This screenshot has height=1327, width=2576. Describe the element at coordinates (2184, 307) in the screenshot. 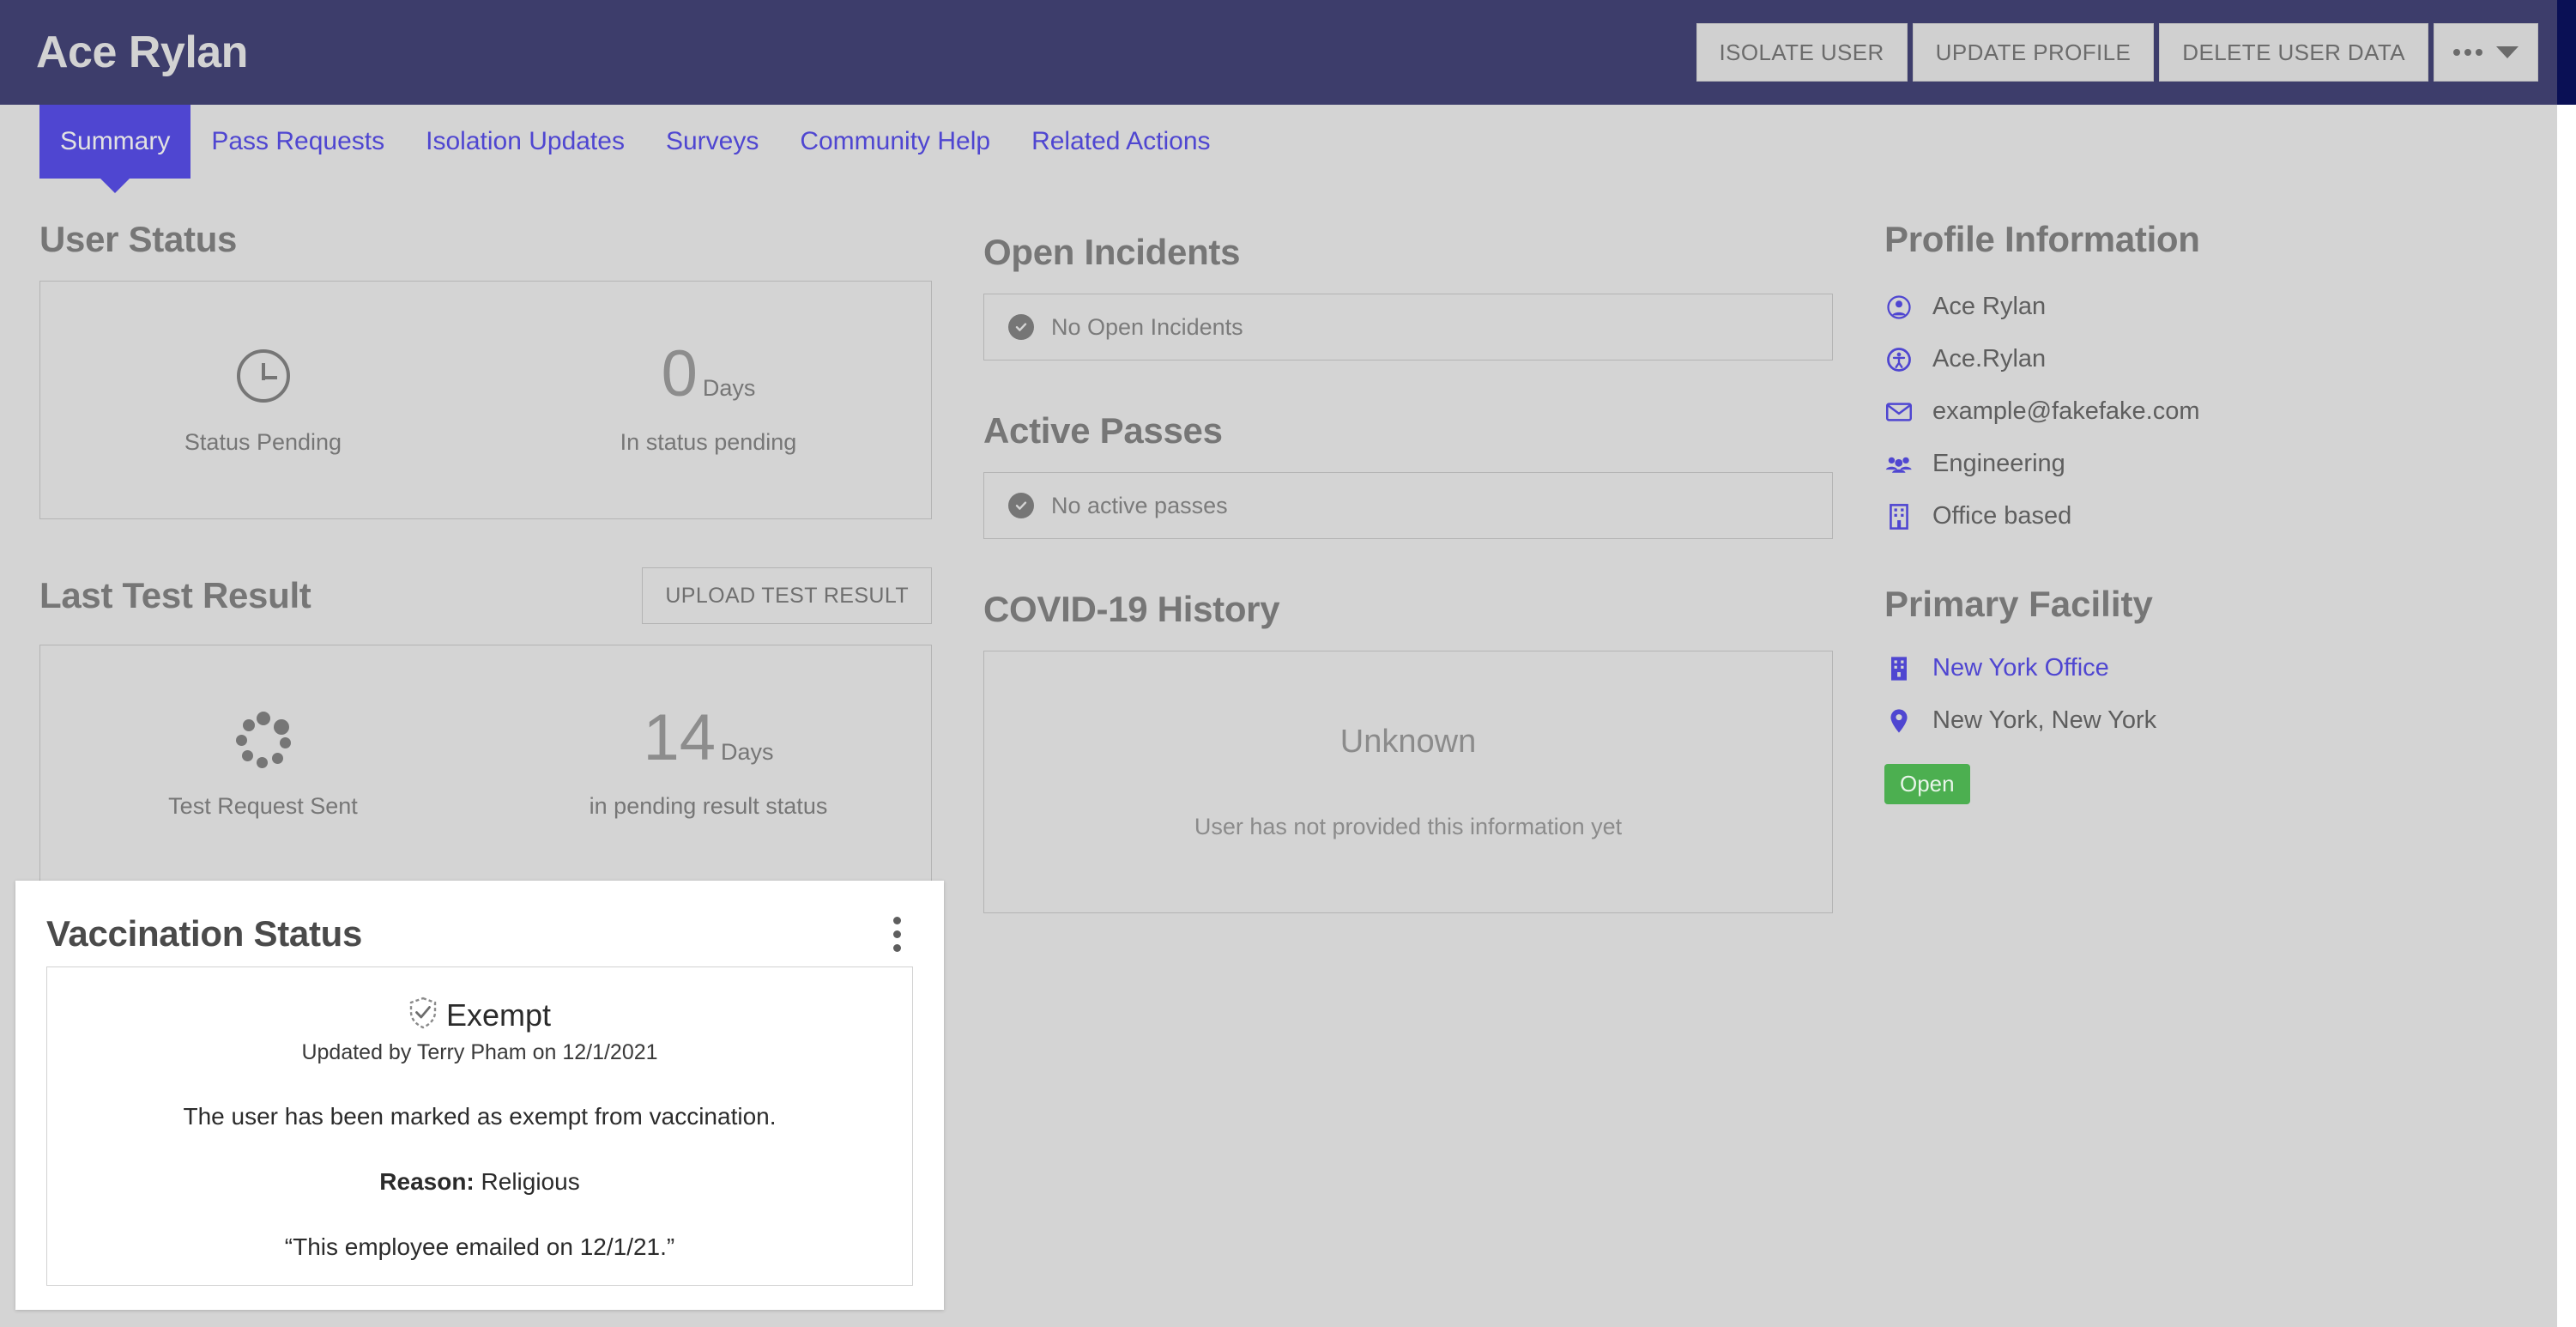

I see `profile-row-name: Ace Rylan` at that location.